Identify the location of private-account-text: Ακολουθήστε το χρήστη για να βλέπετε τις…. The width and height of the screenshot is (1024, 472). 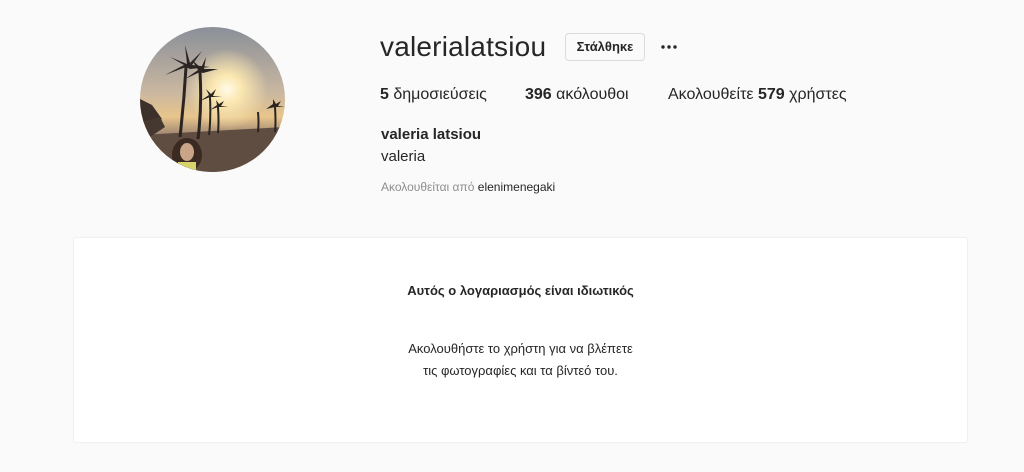
(520, 359).